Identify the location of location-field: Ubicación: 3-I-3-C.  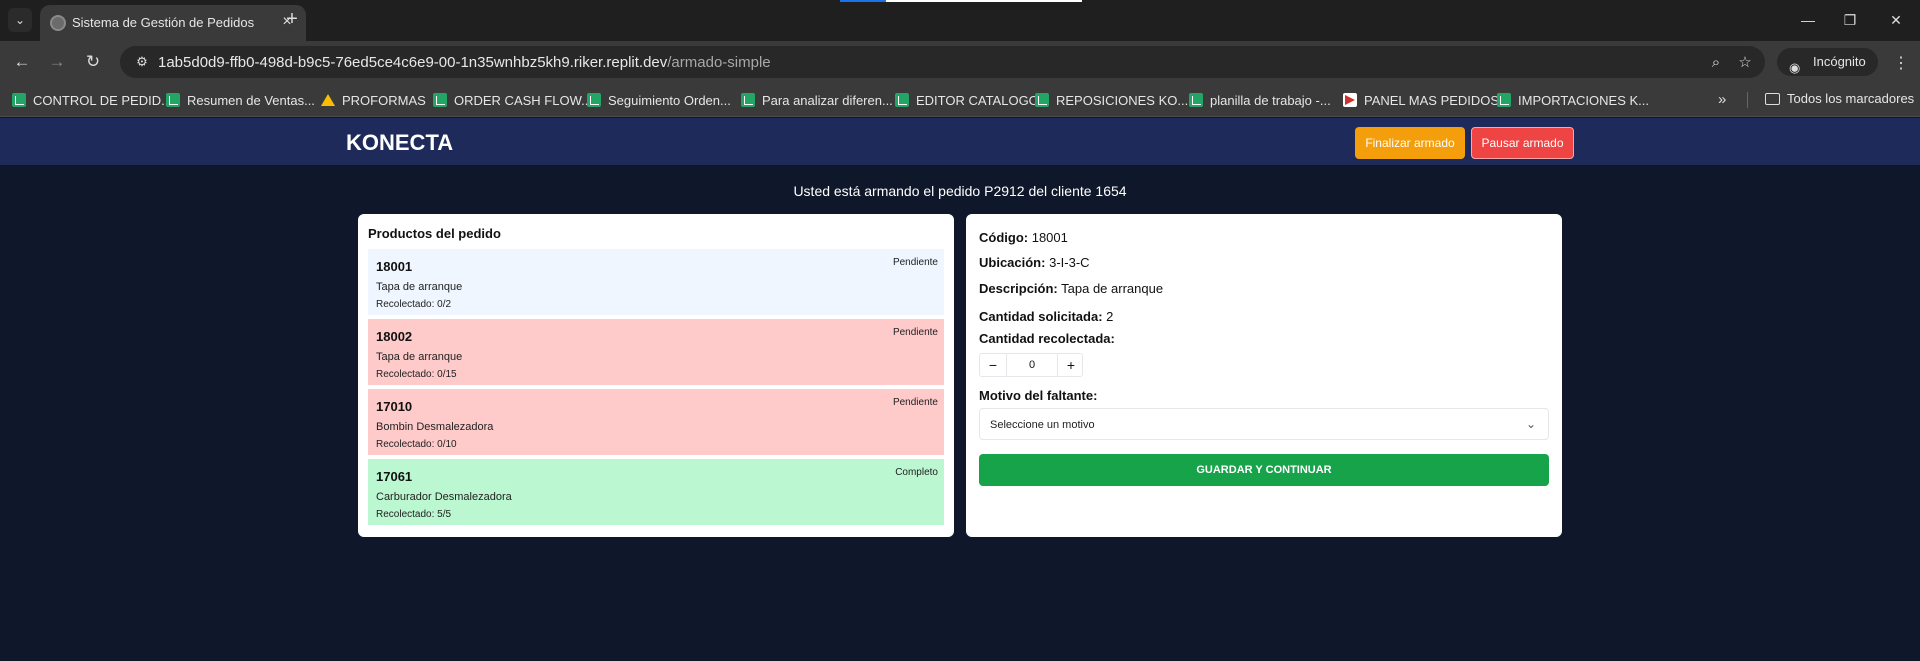
(1034, 262).